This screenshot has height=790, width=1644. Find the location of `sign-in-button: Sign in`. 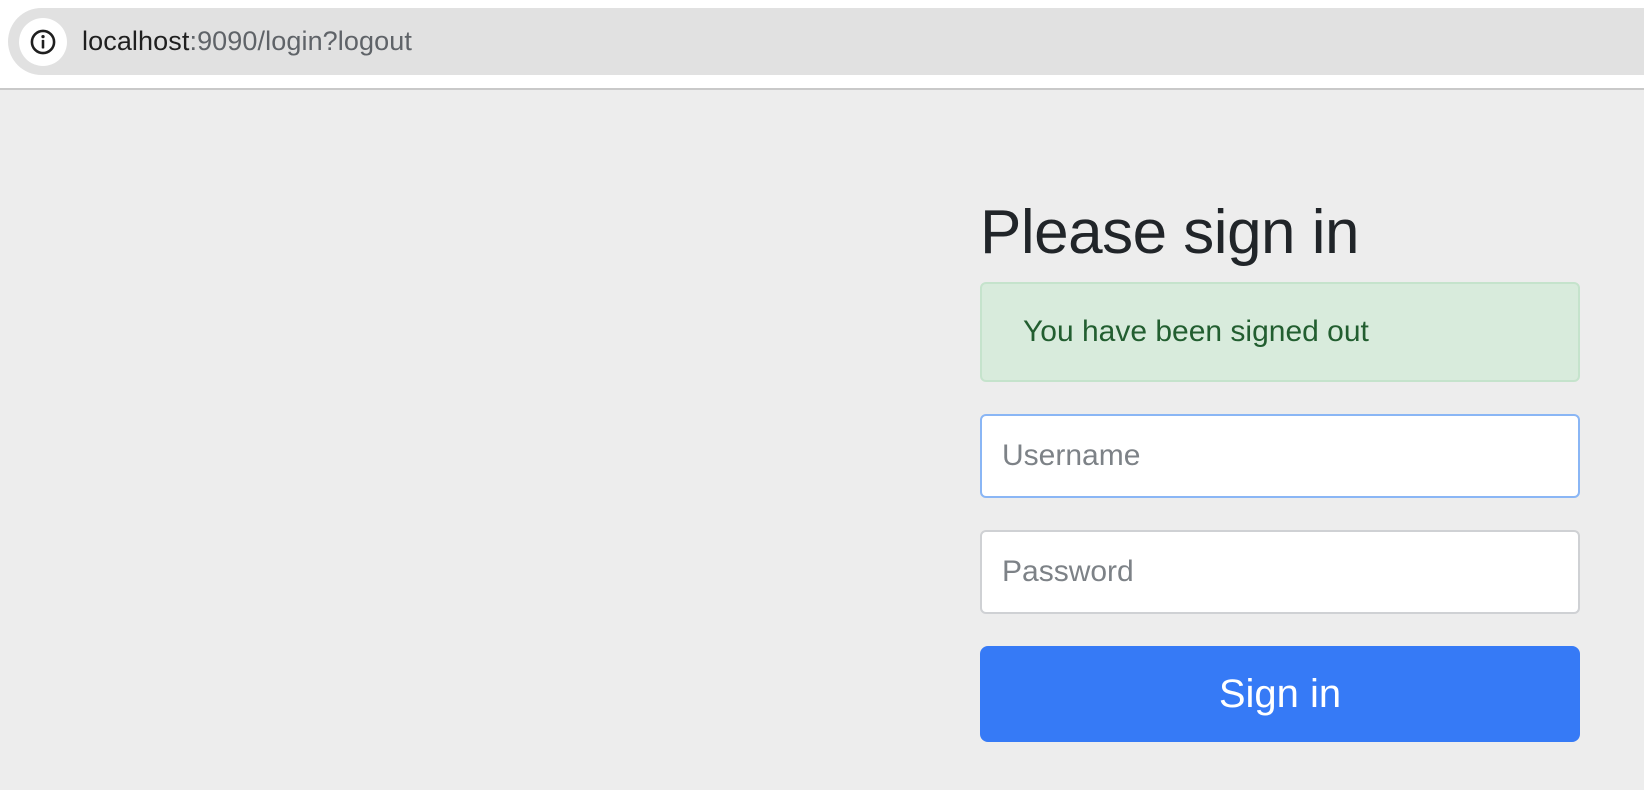

sign-in-button: Sign in is located at coordinates (1280, 694).